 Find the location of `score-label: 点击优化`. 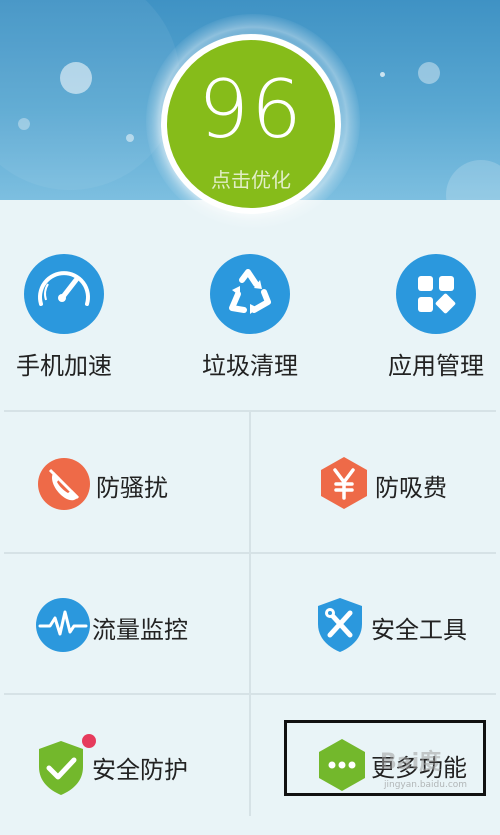

score-label: 点击优化 is located at coordinates (251, 180).